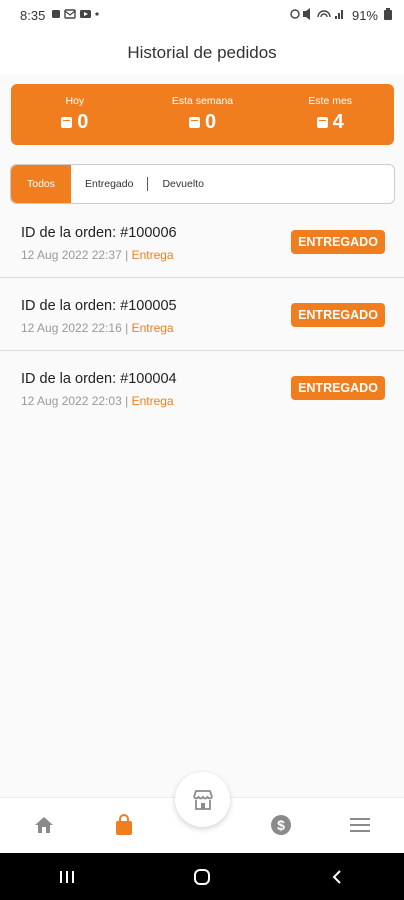  I want to click on tab-entregado: Entregado, so click(109, 184).